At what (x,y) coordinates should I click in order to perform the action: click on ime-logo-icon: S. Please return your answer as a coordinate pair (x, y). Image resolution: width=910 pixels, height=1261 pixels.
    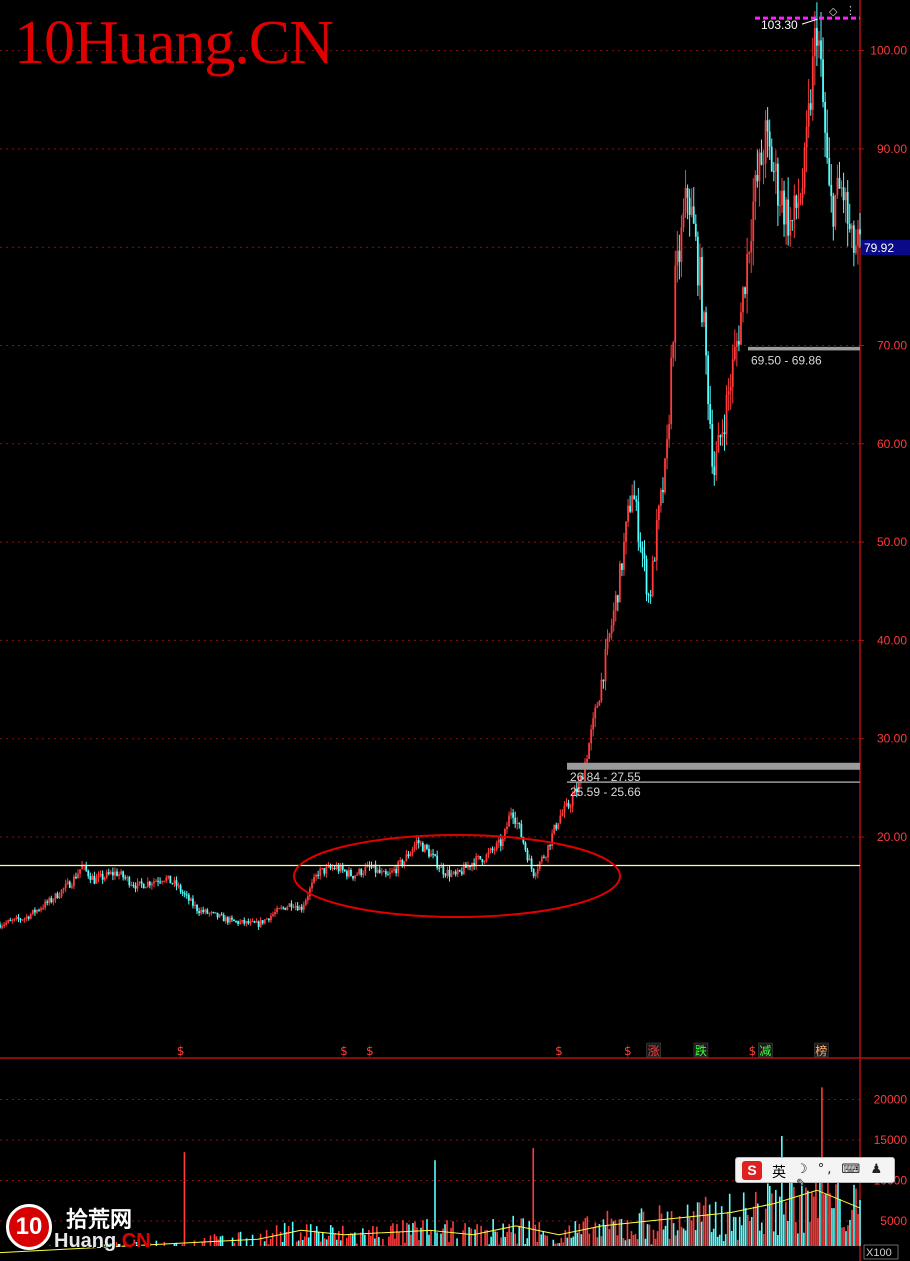
    Looking at the image, I should click on (752, 1170).